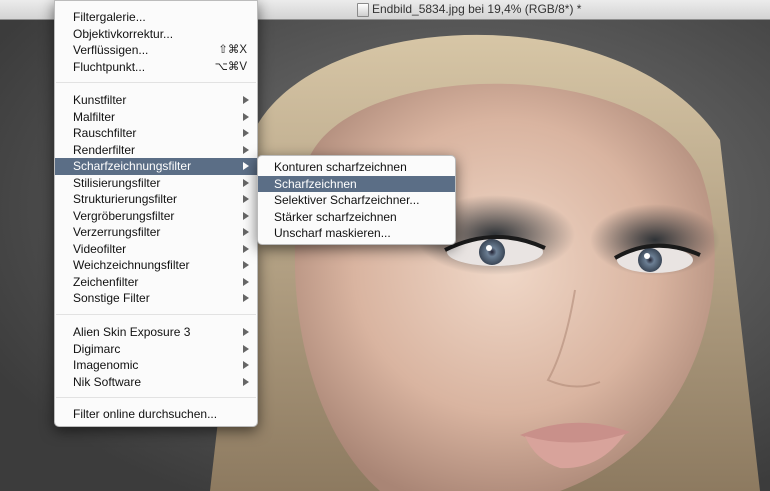 The height and width of the screenshot is (491, 770). What do you see at coordinates (156, 382) in the screenshot?
I see `menu-item-nik-software: Nik Software` at bounding box center [156, 382].